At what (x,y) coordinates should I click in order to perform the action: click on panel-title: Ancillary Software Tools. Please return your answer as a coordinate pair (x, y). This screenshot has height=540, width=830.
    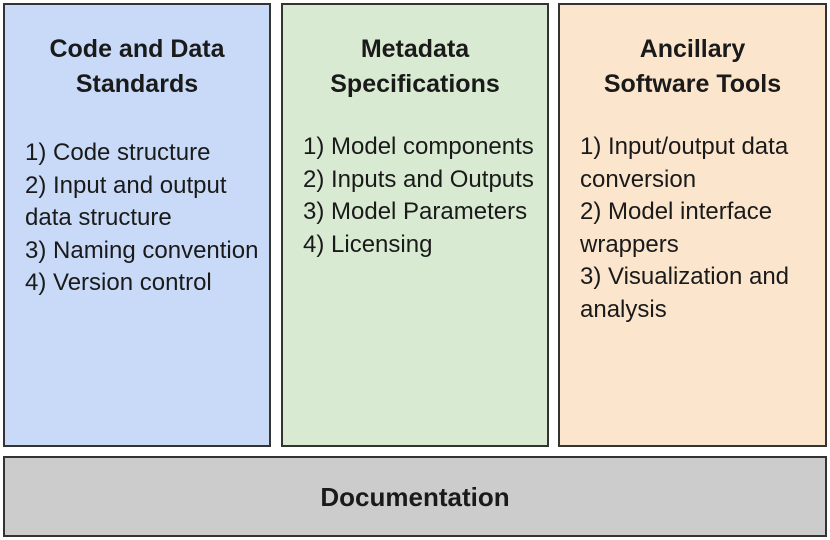
    Looking at the image, I should click on (692, 53).